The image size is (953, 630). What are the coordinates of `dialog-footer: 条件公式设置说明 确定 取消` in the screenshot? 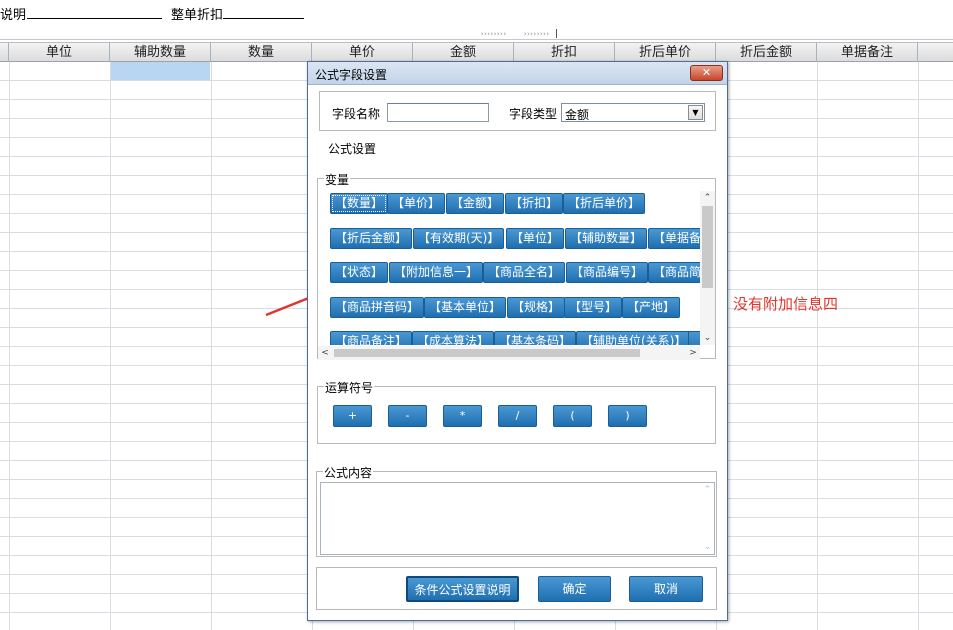 It's located at (516, 588).